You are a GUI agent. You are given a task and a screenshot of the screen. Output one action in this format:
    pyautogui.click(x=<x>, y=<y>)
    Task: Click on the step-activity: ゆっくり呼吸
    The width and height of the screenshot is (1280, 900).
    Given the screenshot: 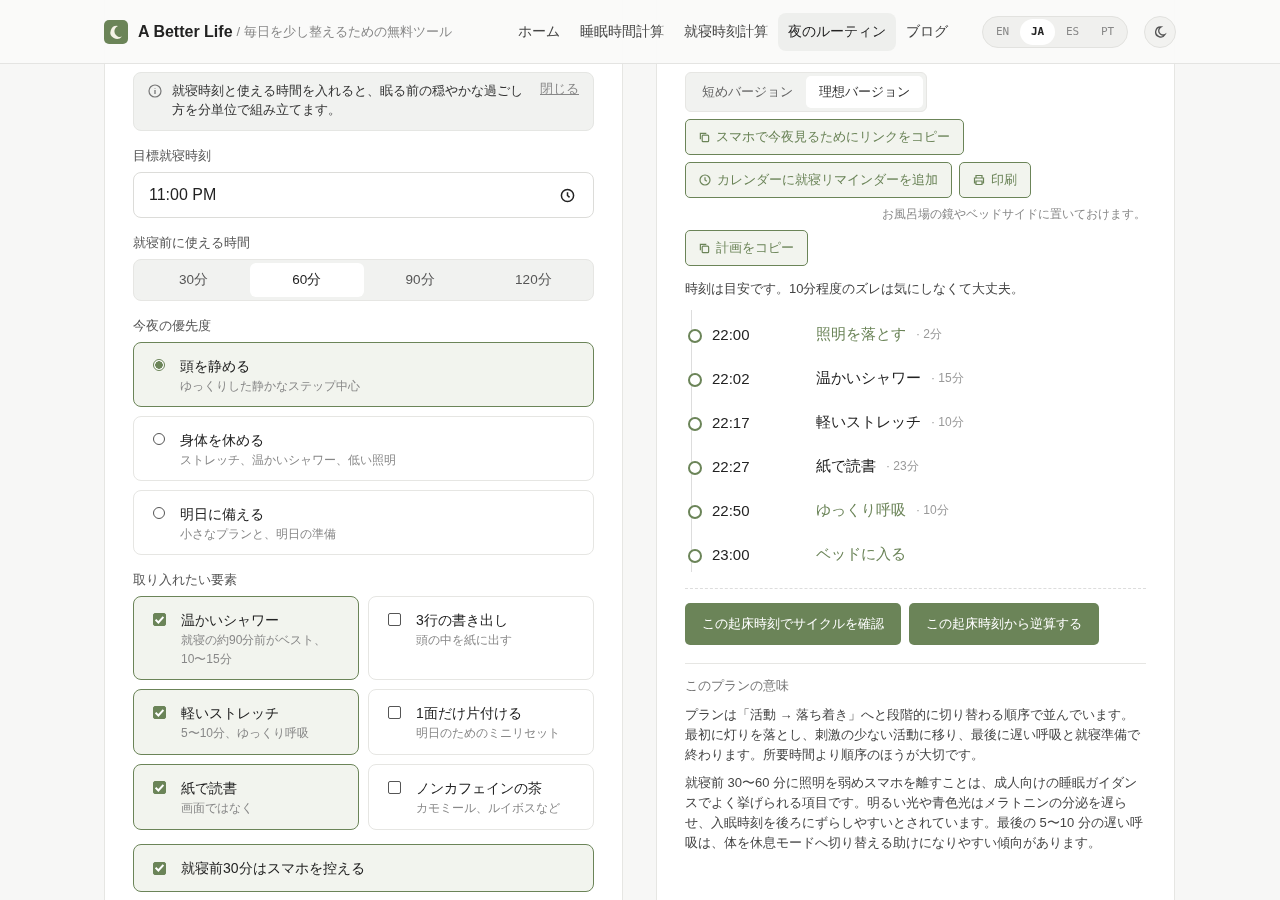 What is the action you would take?
    pyautogui.click(x=861, y=510)
    